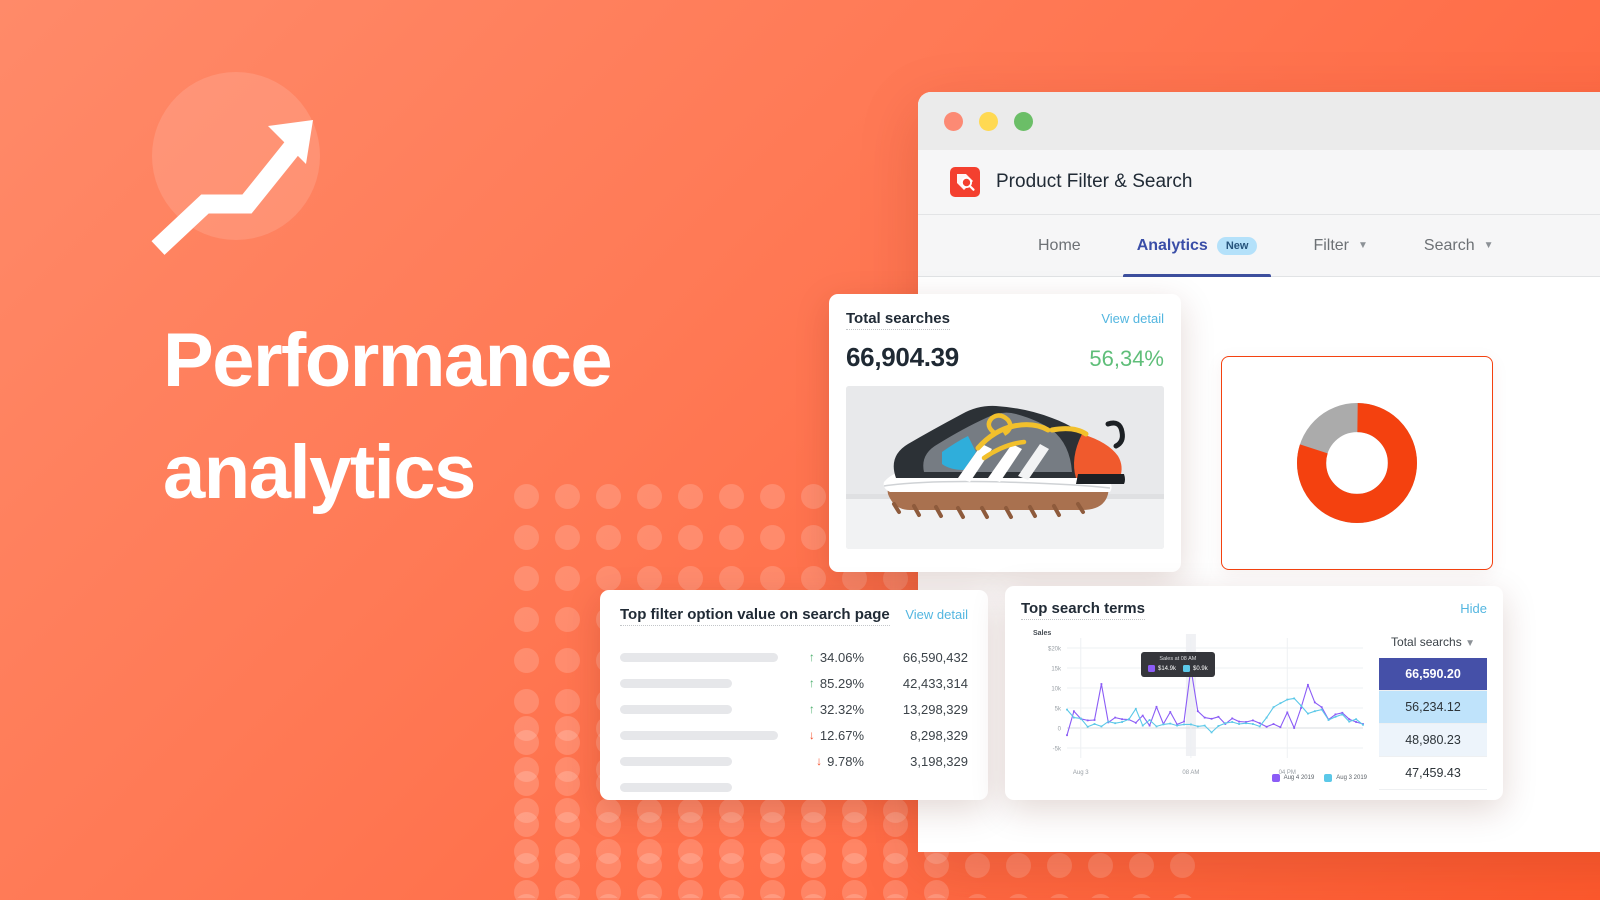 The height and width of the screenshot is (900, 1600). Describe the element at coordinates (794, 787) in the screenshot. I see `table-row` at that location.